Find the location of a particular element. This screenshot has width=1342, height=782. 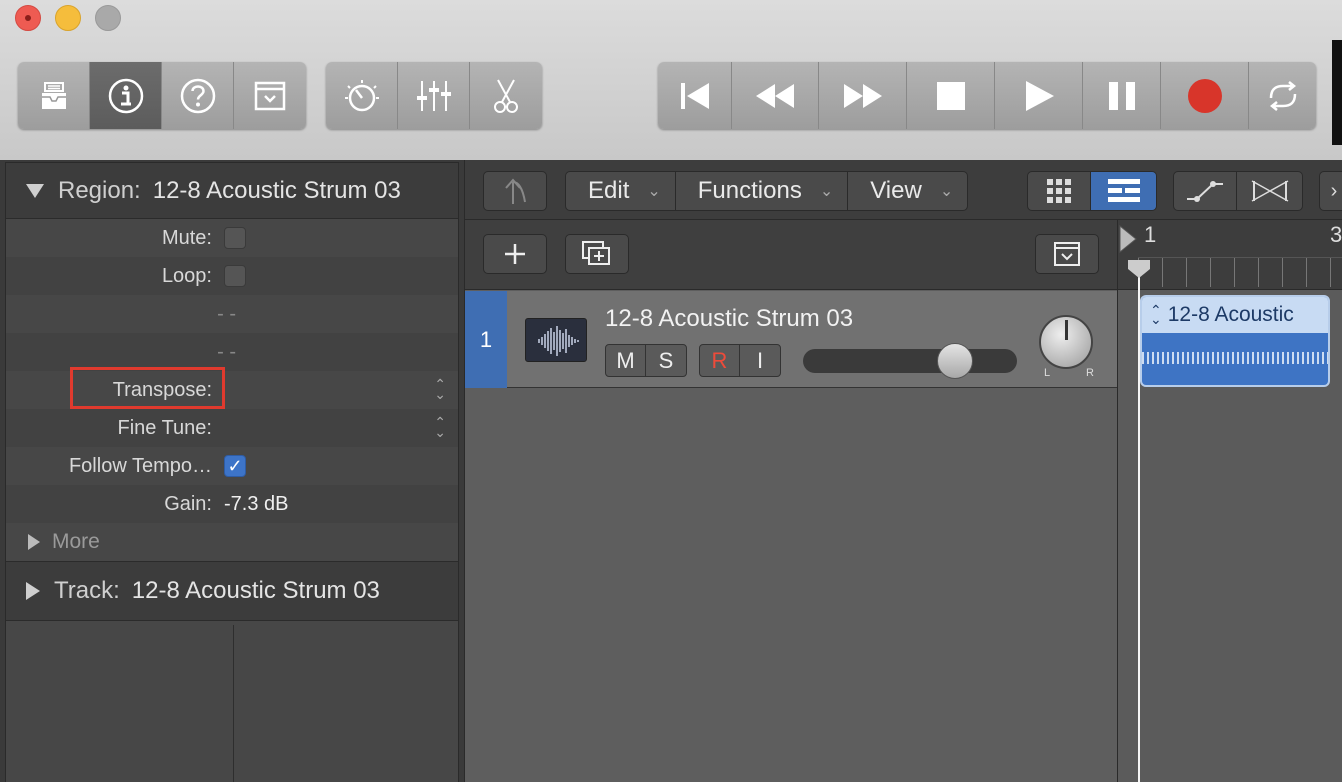

flex-button is located at coordinates (1269, 191).